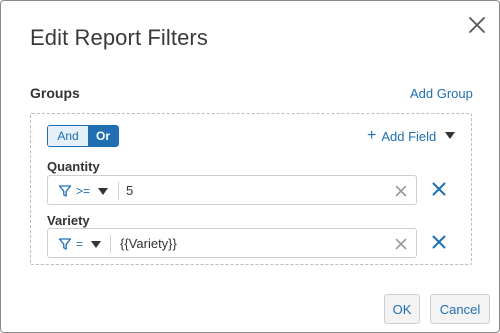  I want to click on filter-row-variety: =, so click(232, 243).